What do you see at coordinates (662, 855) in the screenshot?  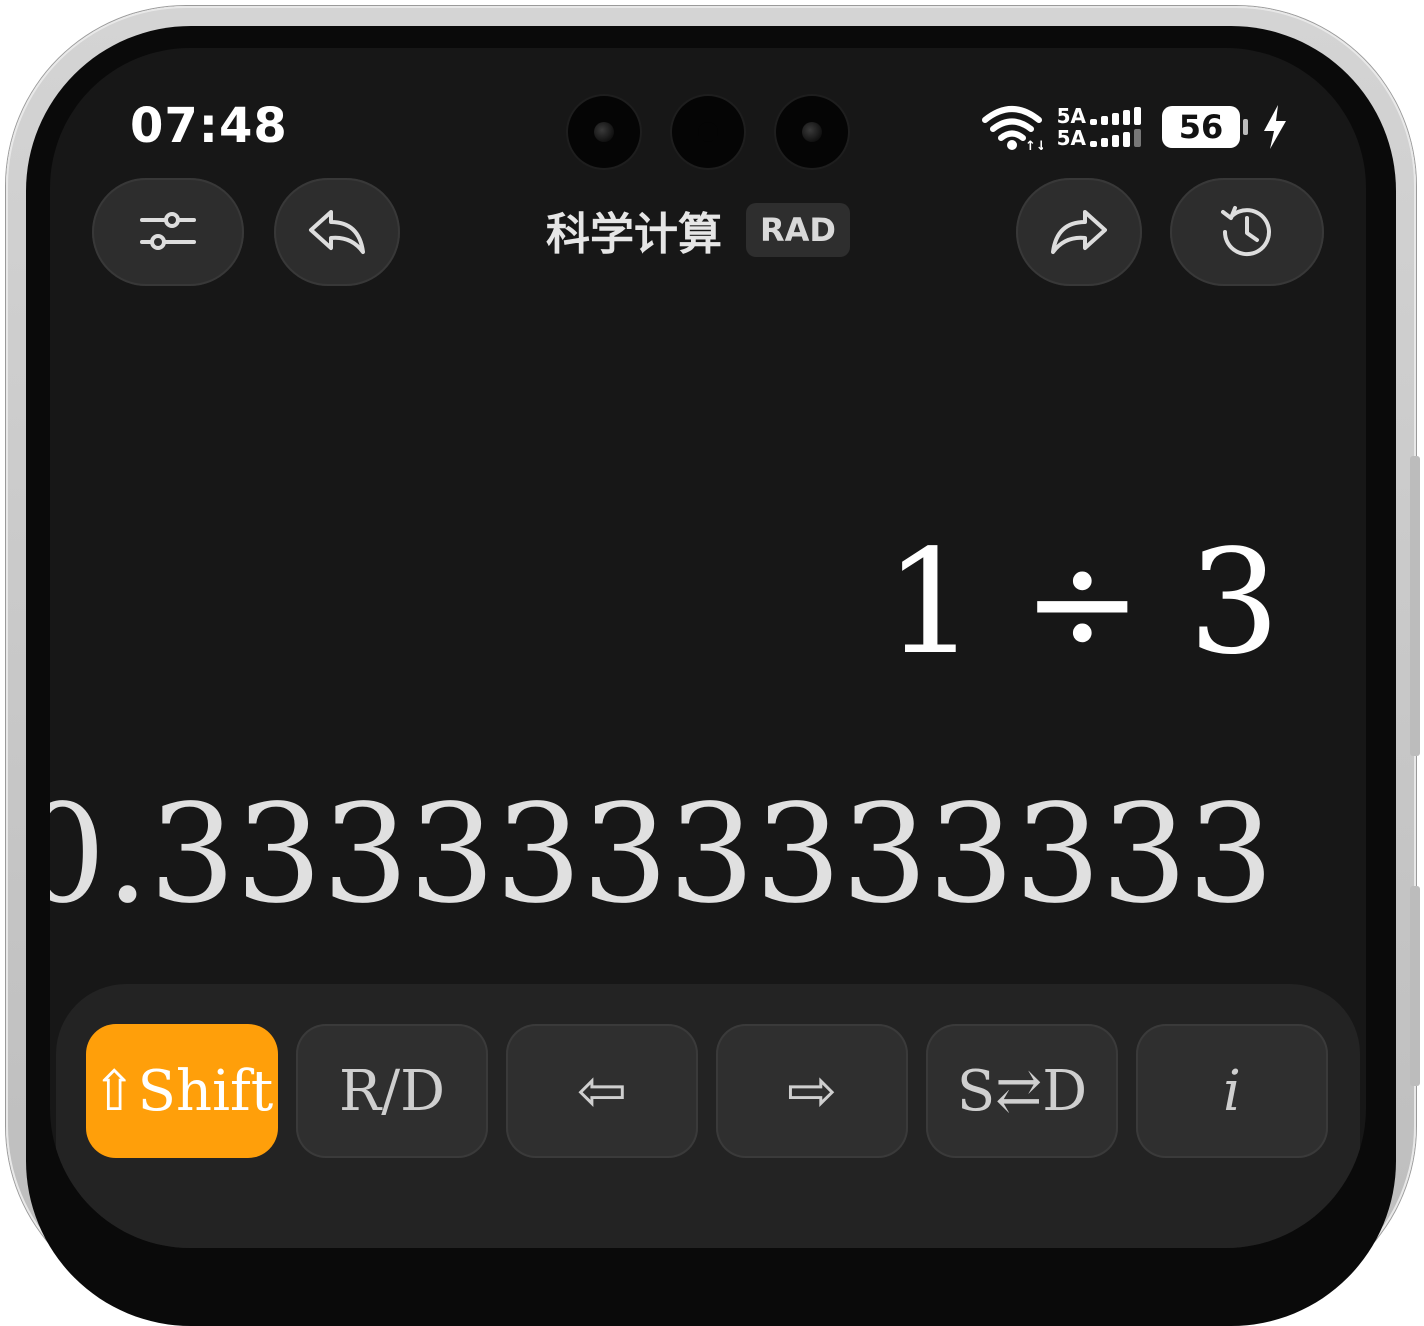 I see `result-display: 0.3333333333333` at bounding box center [662, 855].